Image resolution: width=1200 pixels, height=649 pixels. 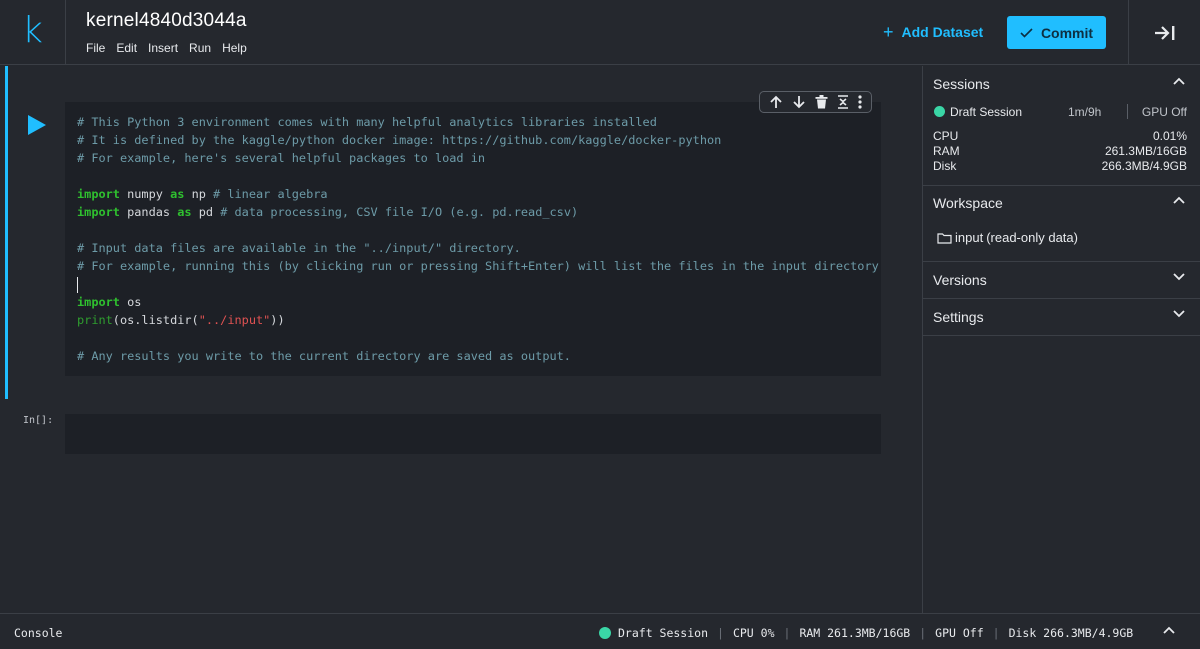 What do you see at coordinates (1144, 166) in the screenshot?
I see `stat-value: 266.3MB/4.9GB` at bounding box center [1144, 166].